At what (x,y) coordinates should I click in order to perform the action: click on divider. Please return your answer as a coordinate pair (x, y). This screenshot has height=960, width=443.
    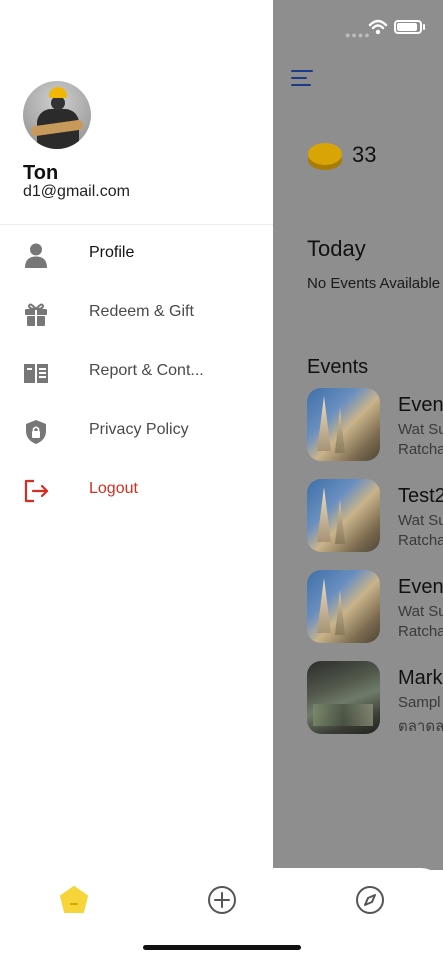
    Looking at the image, I should click on (136, 224).